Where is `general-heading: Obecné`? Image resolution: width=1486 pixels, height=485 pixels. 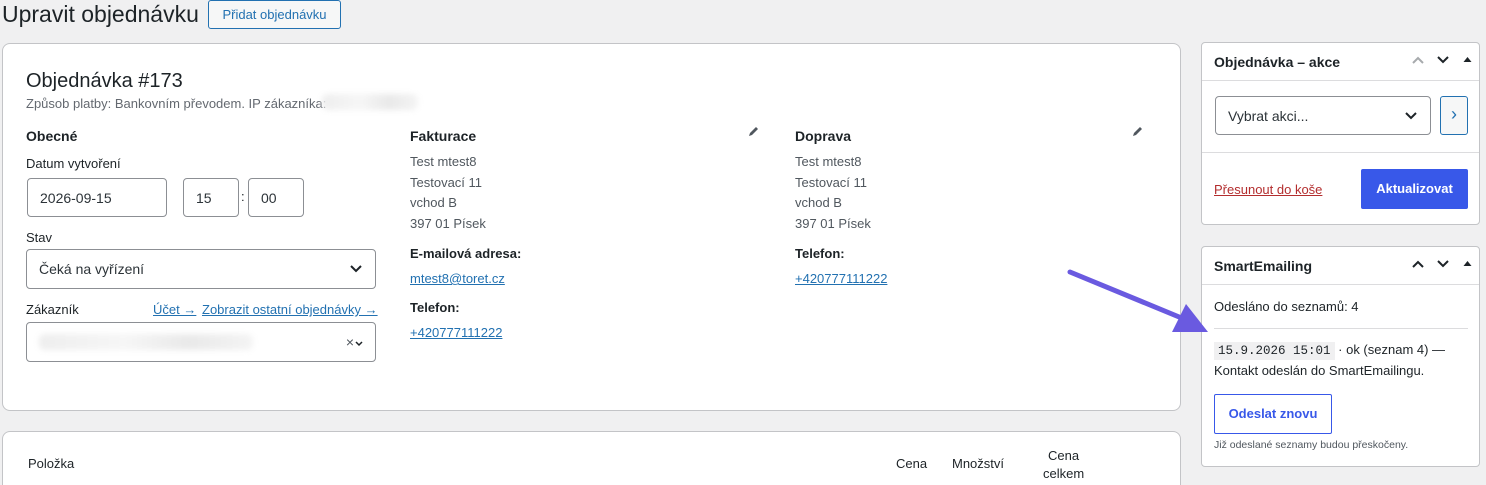 general-heading: Obecné is located at coordinates (52, 136).